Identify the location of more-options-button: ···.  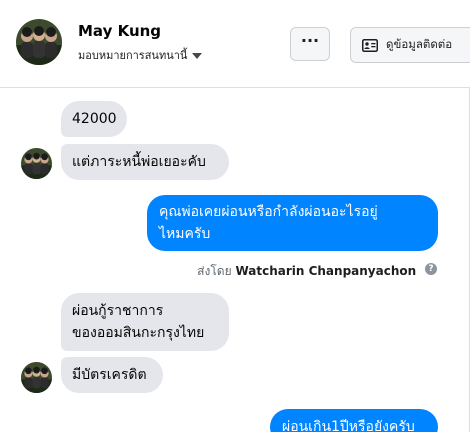
(310, 44).